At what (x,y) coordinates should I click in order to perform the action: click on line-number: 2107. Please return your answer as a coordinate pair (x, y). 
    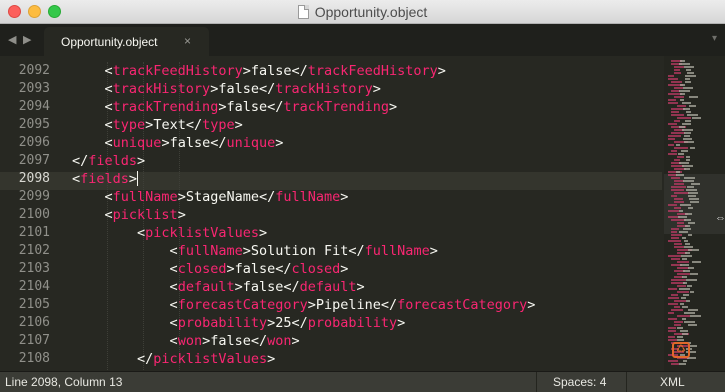
    Looking at the image, I should click on (34, 340).